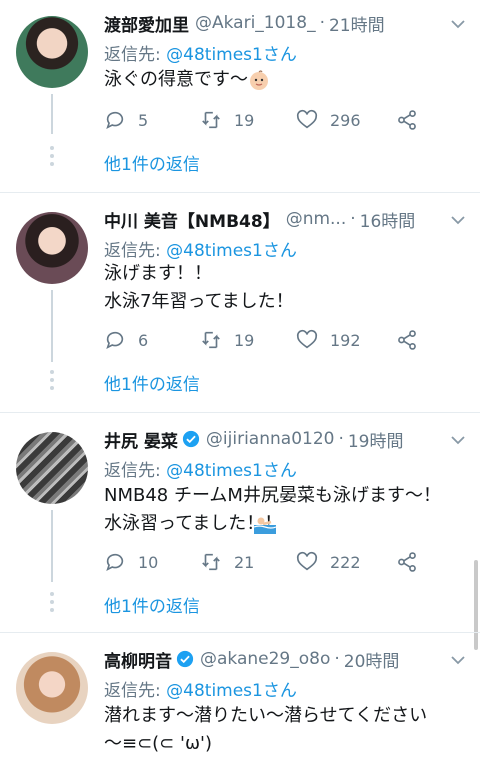 Image resolution: width=480 pixels, height=758 pixels. I want to click on baby-face-emoji-icon, so click(259, 80).